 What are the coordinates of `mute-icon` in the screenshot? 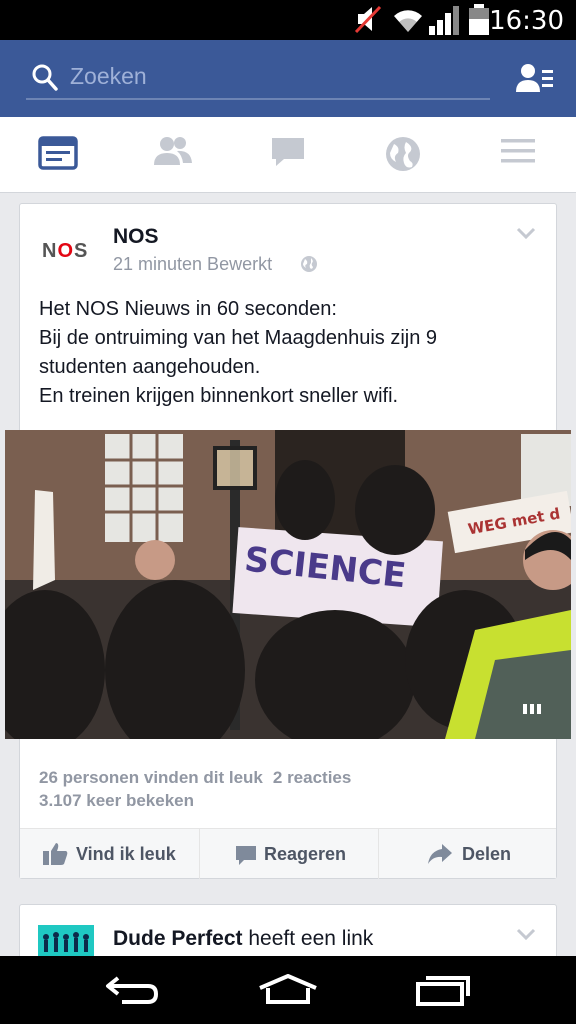 It's located at (368, 21).